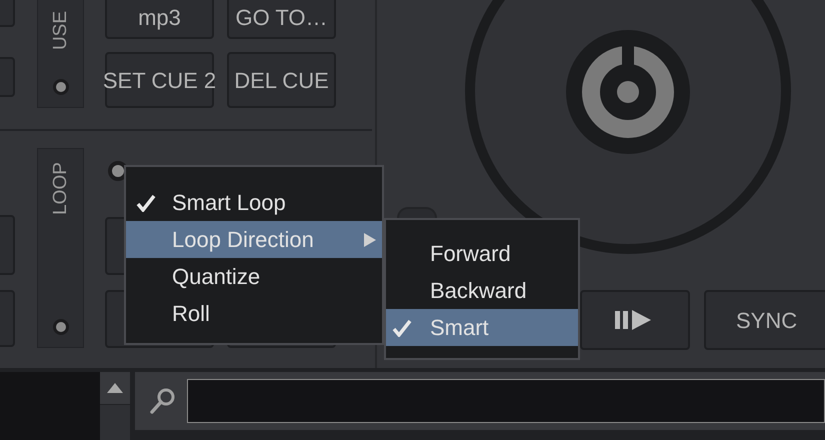 Image resolution: width=825 pixels, height=440 pixels. Describe the element at coordinates (159, 80) in the screenshot. I see `deck-button: SET CUE 2` at that location.